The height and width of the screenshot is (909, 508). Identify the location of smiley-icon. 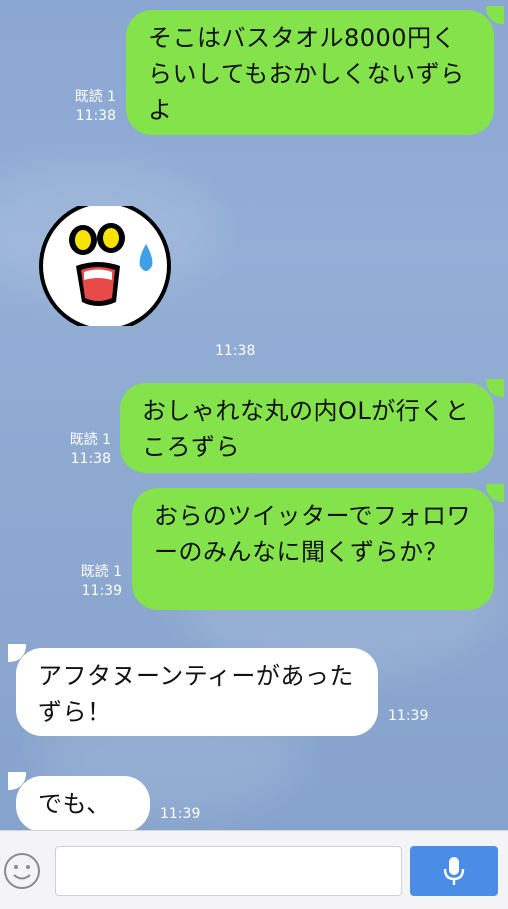
(22, 871).